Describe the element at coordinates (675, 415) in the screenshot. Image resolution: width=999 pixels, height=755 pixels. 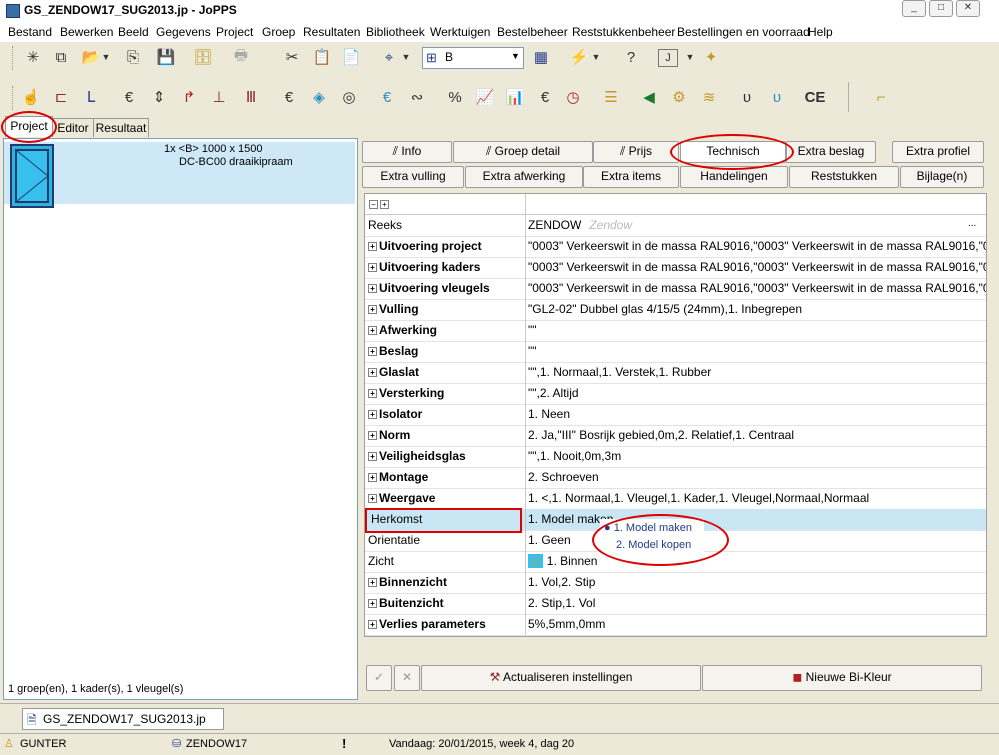
I see `grid-row: + Isolator 1. Neen` at that location.